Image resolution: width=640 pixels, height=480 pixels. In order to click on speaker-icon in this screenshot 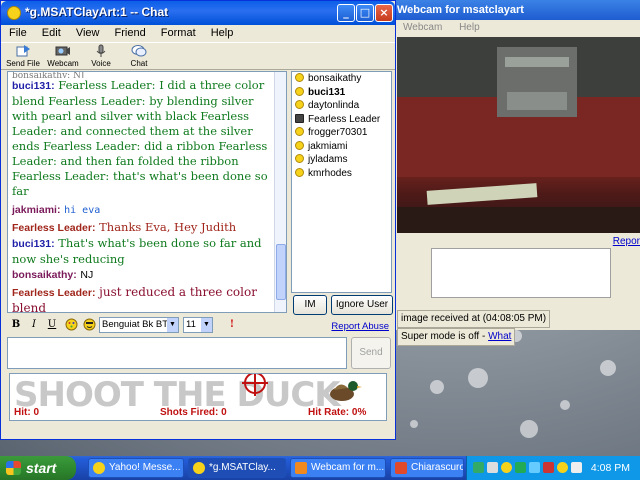, I will do `click(576, 467)`.